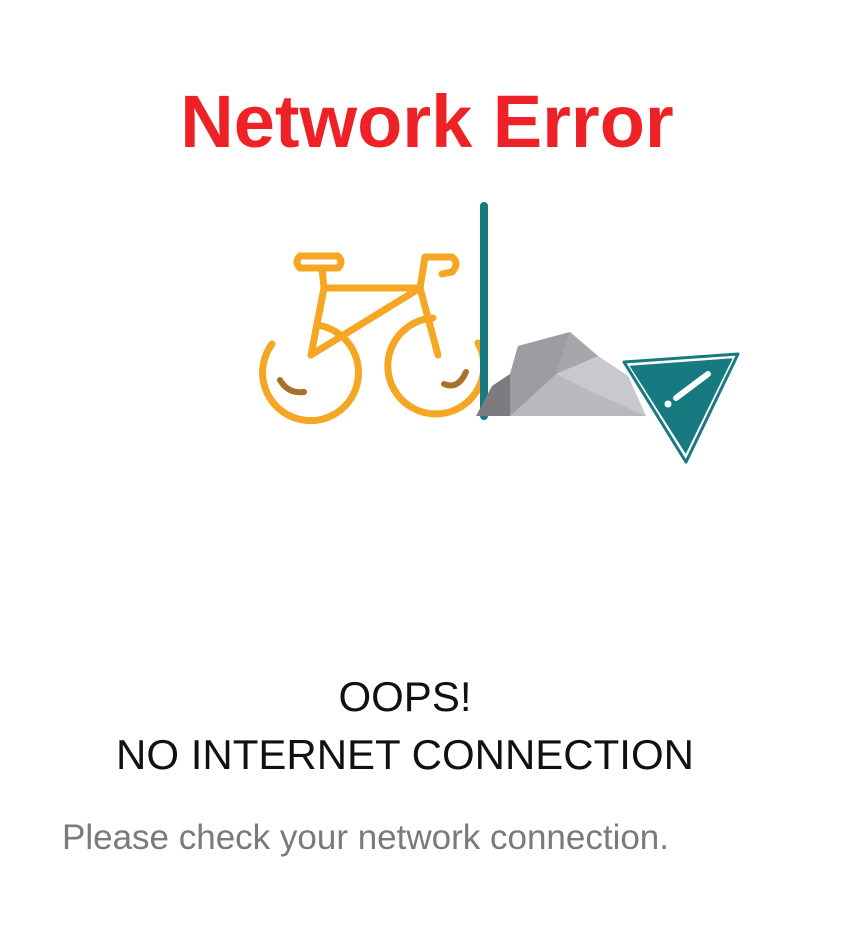 The height and width of the screenshot is (948, 854). Describe the element at coordinates (373, 338) in the screenshot. I see `bicycle-icon` at that location.